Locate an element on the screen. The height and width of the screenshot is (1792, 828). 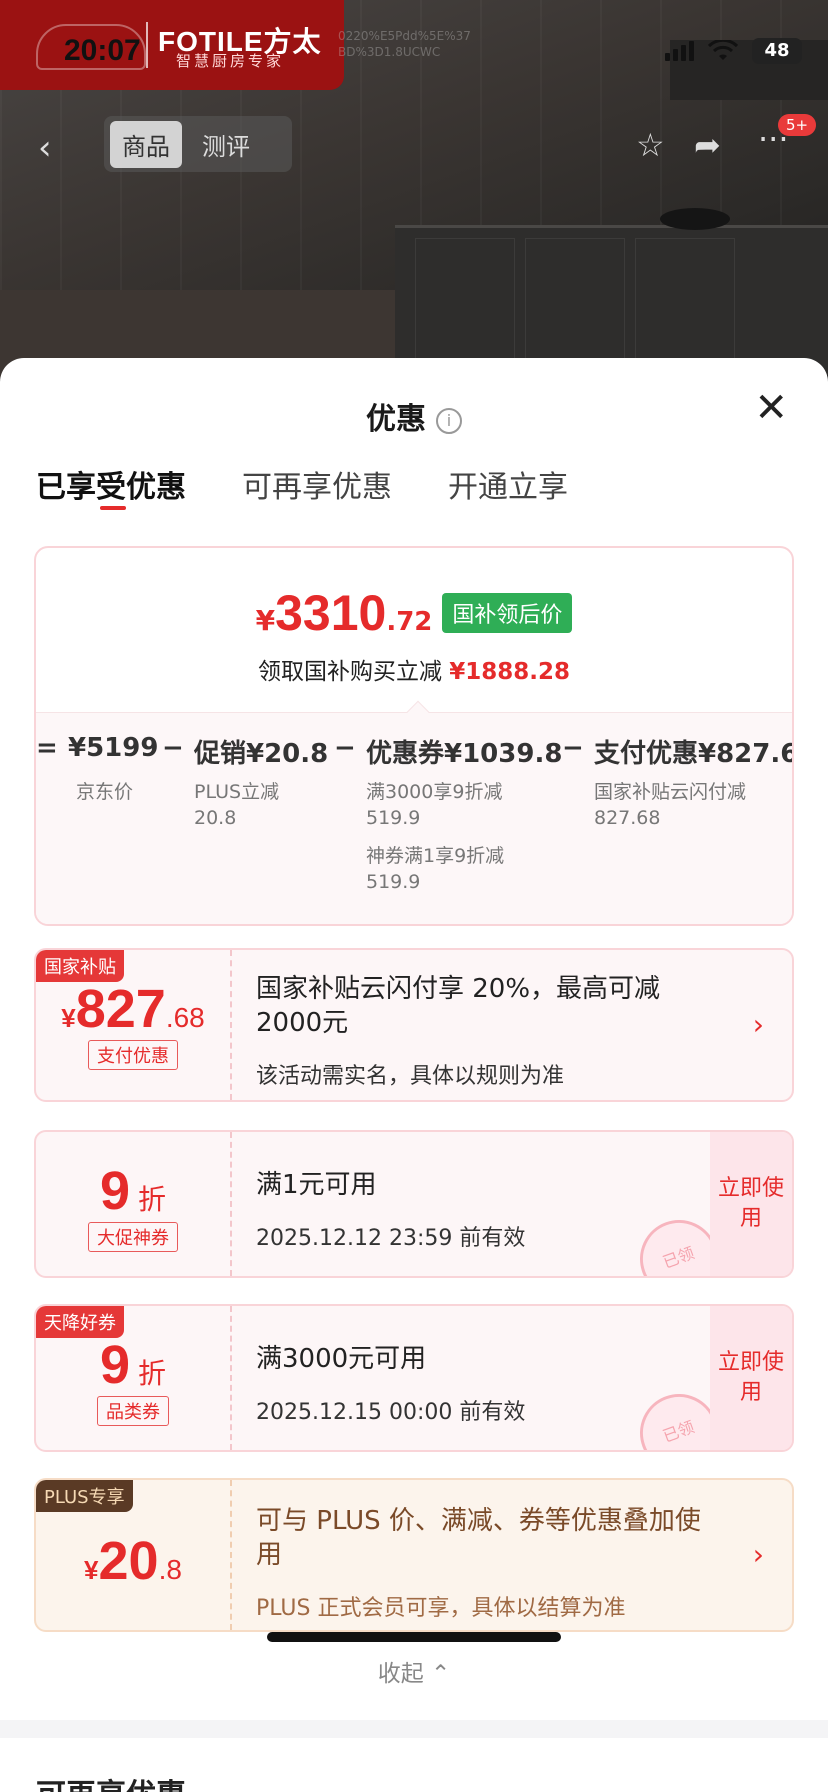
brand-banner: FOTILE方太 智慧厨房专家 is located at coordinates (172, 45).